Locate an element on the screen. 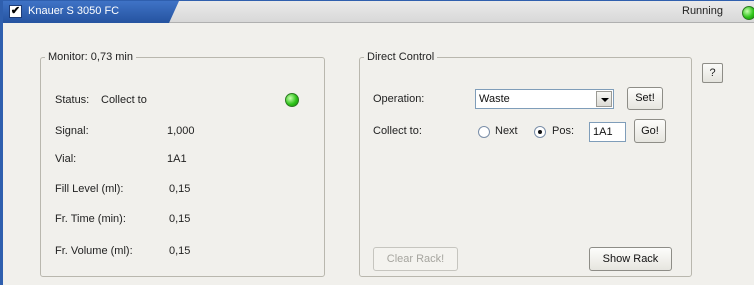  status-value: Collect to is located at coordinates (124, 100).